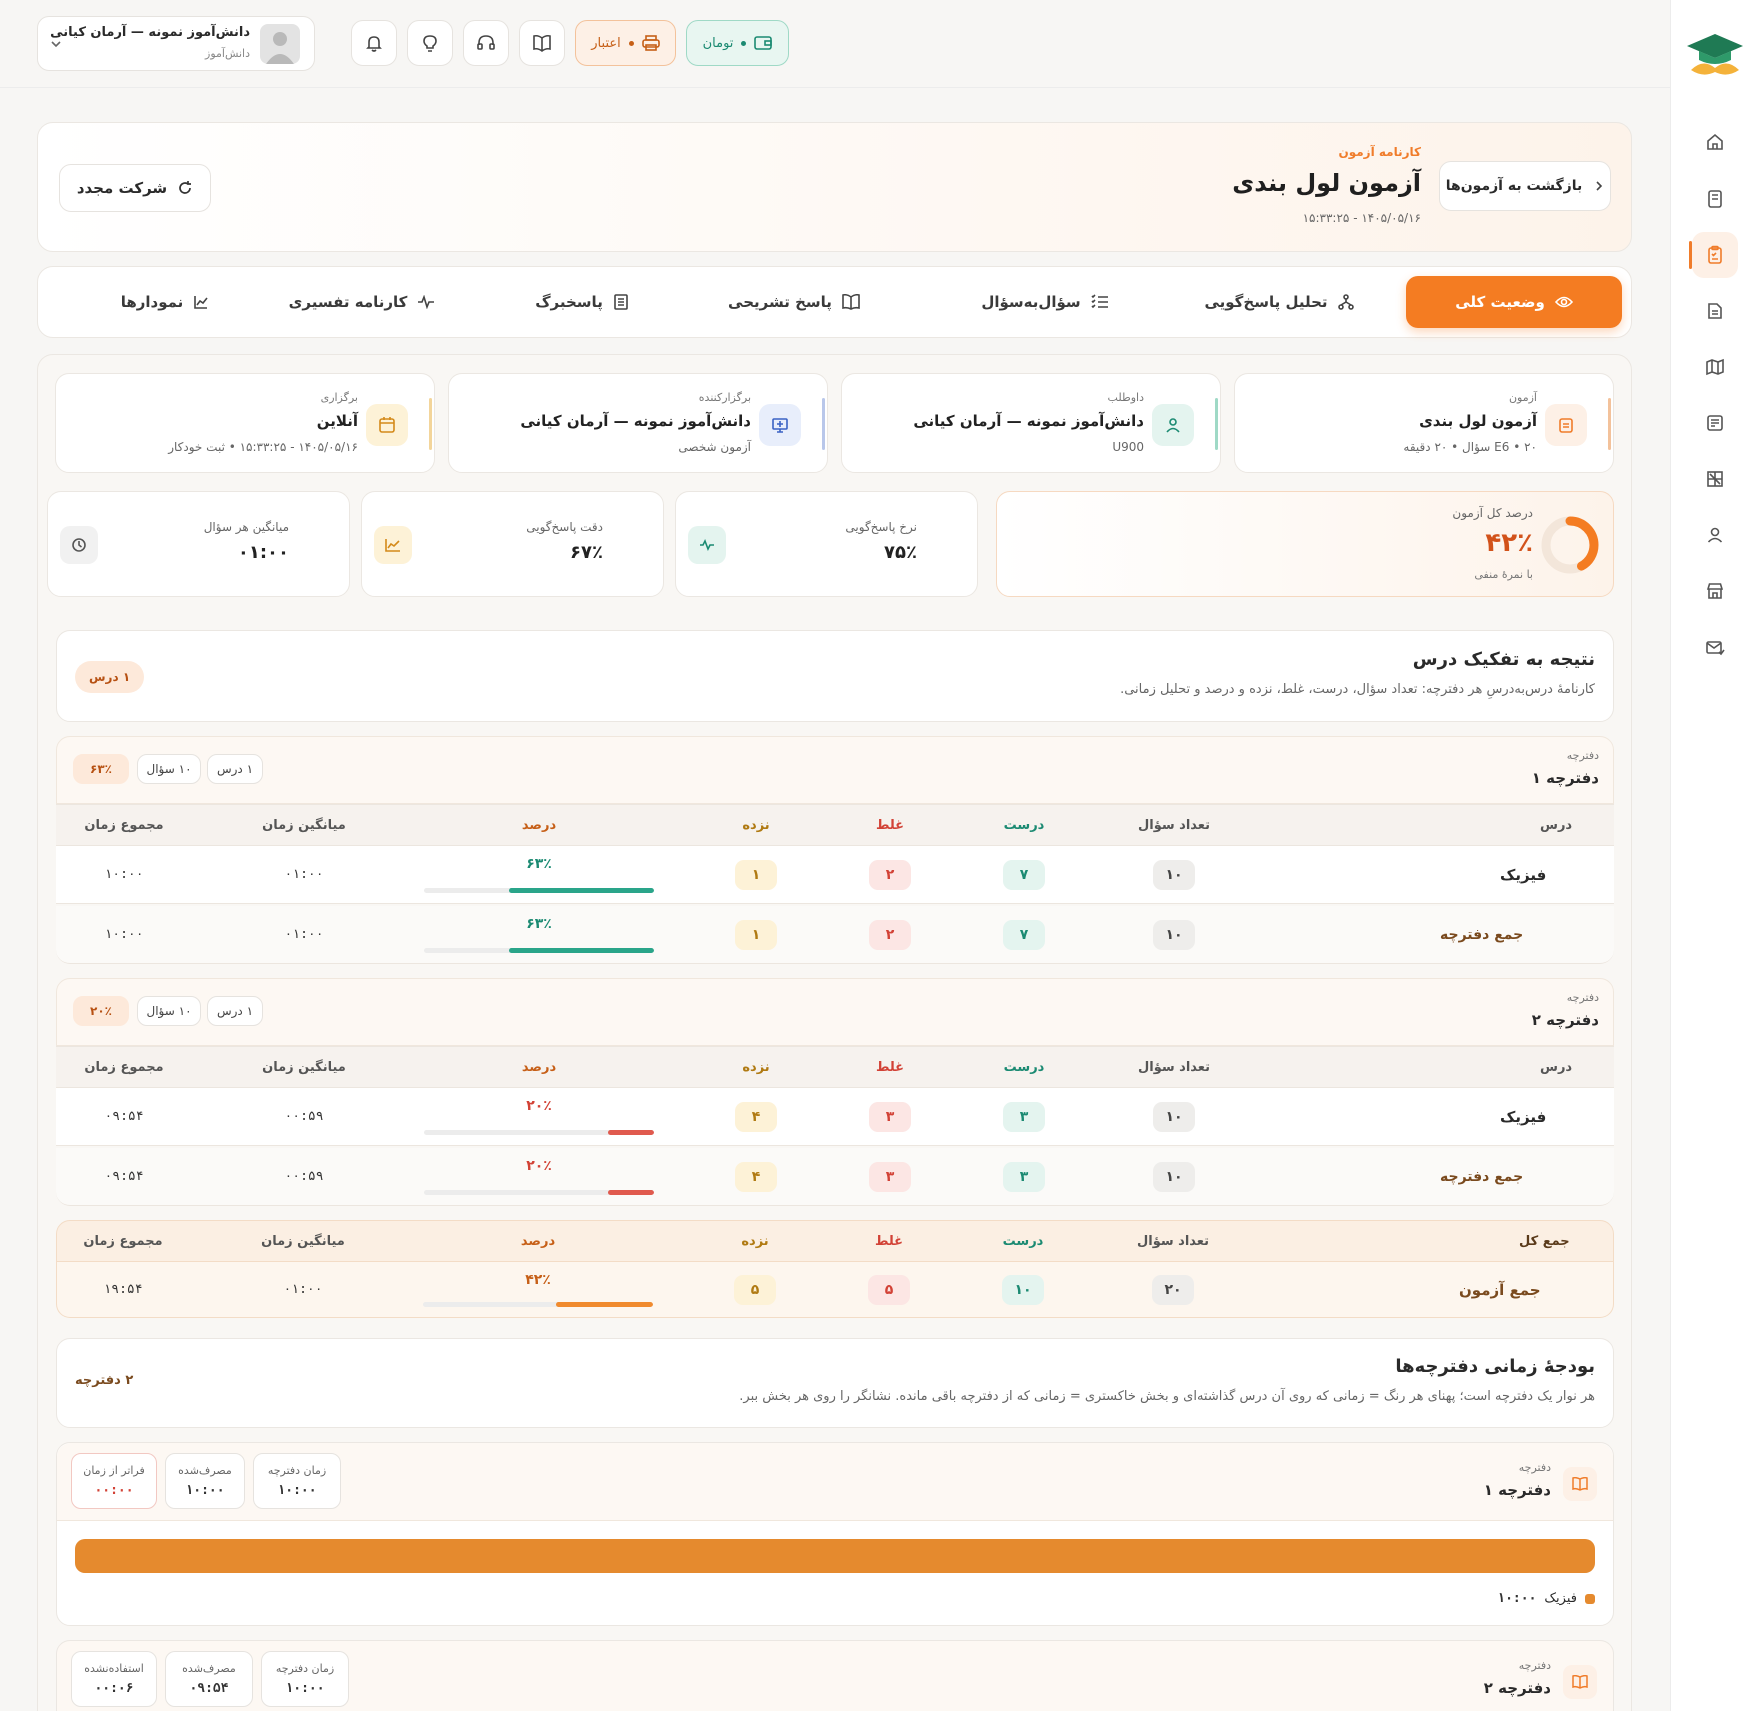  I want to click on sidebar-item-map, so click(1715, 367).